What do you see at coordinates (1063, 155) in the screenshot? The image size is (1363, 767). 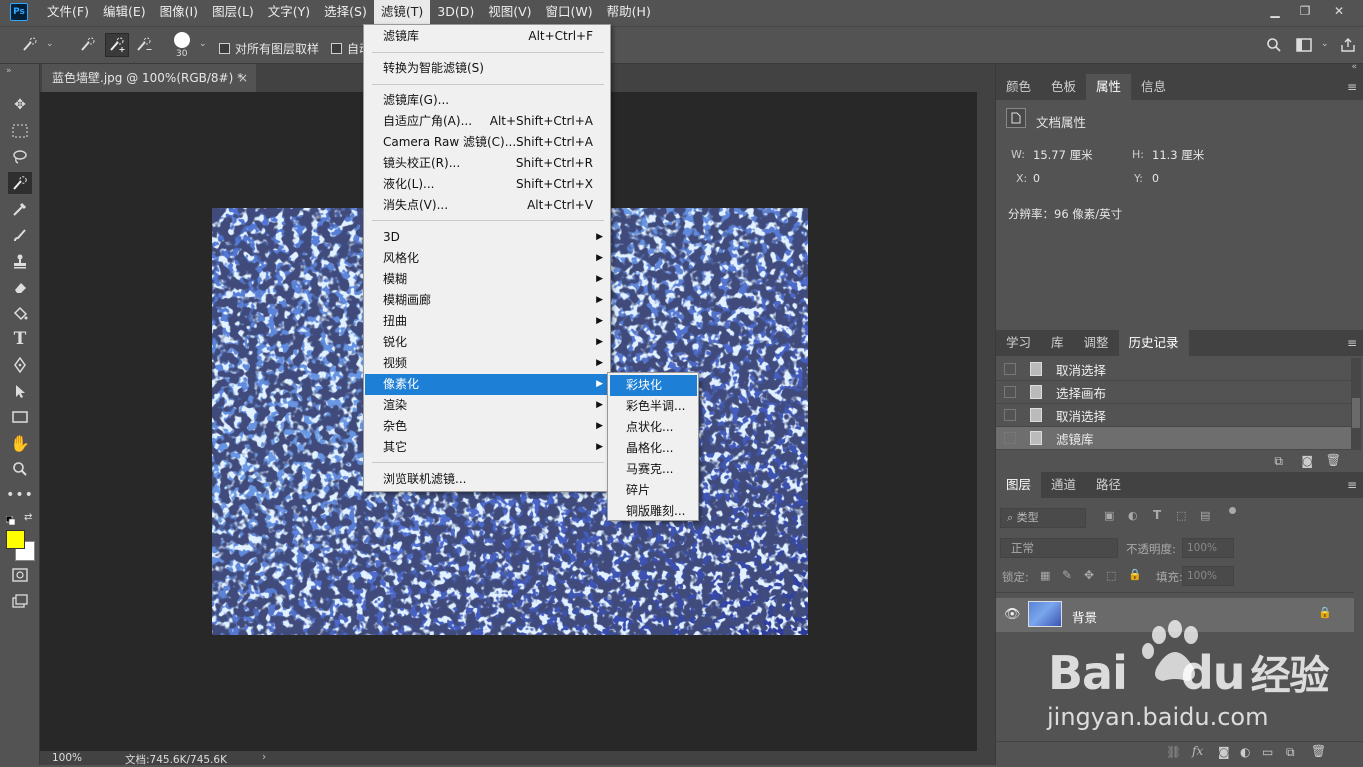 I see `width-value: 15.77 厘米` at bounding box center [1063, 155].